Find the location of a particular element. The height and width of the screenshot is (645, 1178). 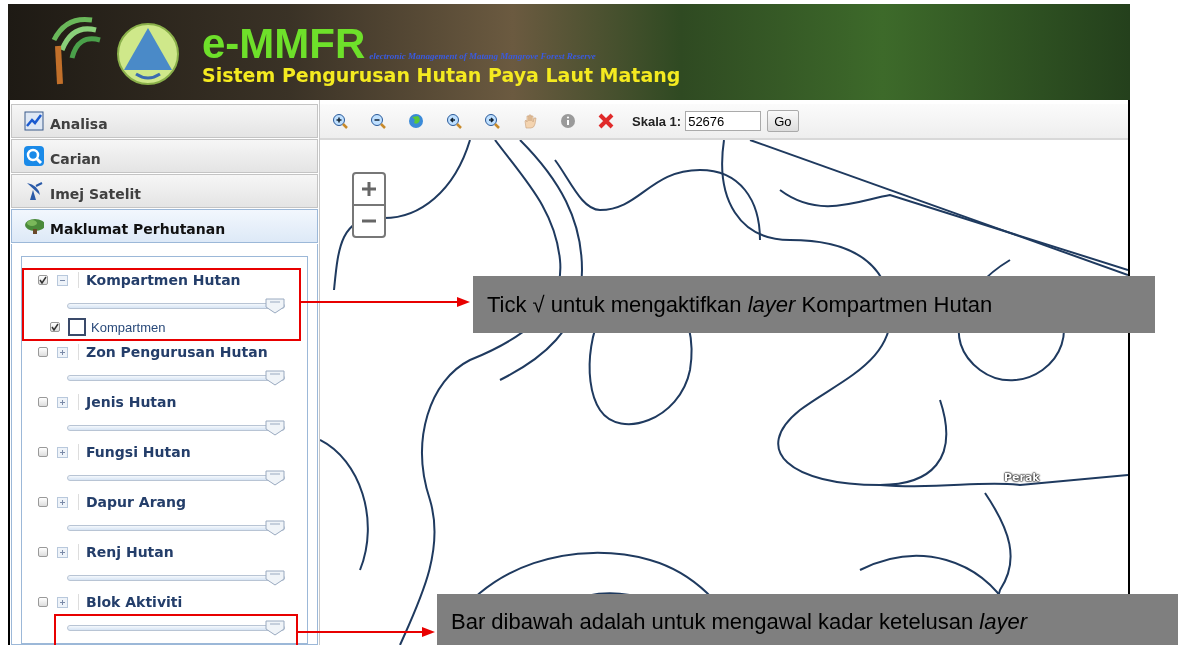

layer-name: Jenis Hutan is located at coordinates (127, 402).